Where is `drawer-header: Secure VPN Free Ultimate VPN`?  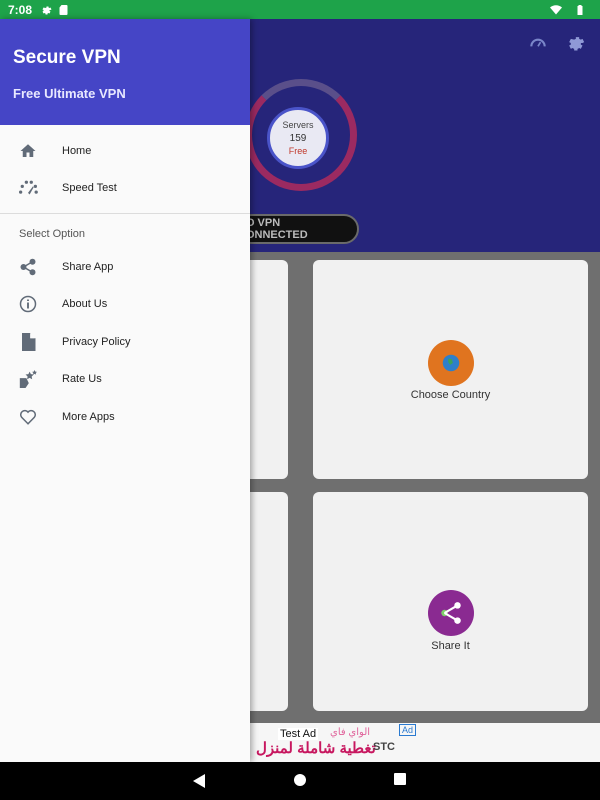
drawer-header: Secure VPN Free Ultimate VPN is located at coordinates (125, 72).